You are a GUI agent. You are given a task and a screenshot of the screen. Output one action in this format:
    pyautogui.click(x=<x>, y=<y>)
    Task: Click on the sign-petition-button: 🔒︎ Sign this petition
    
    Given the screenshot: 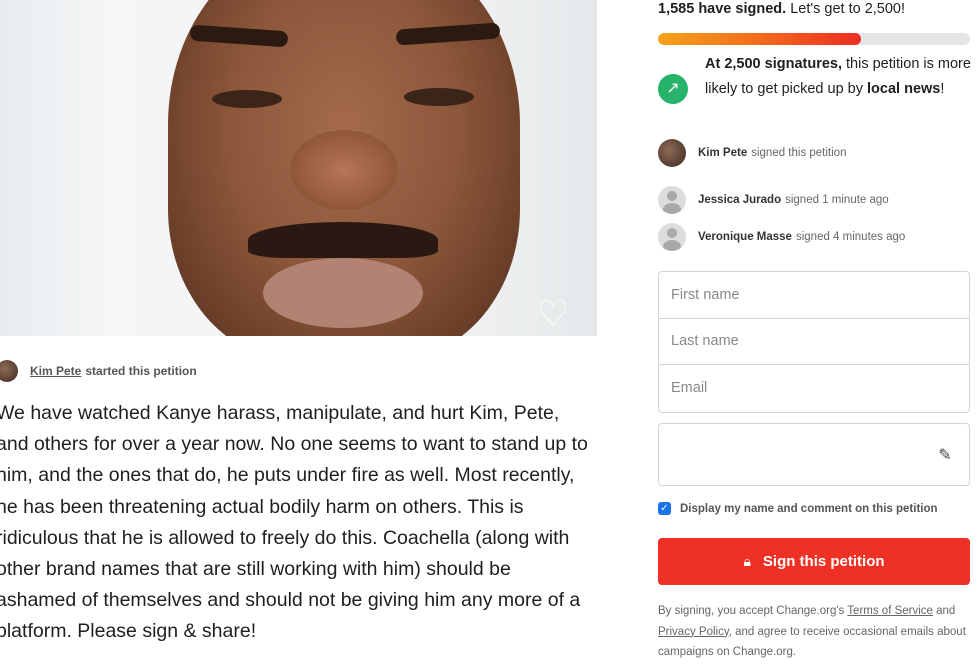 What is the action you would take?
    pyautogui.click(x=814, y=561)
    